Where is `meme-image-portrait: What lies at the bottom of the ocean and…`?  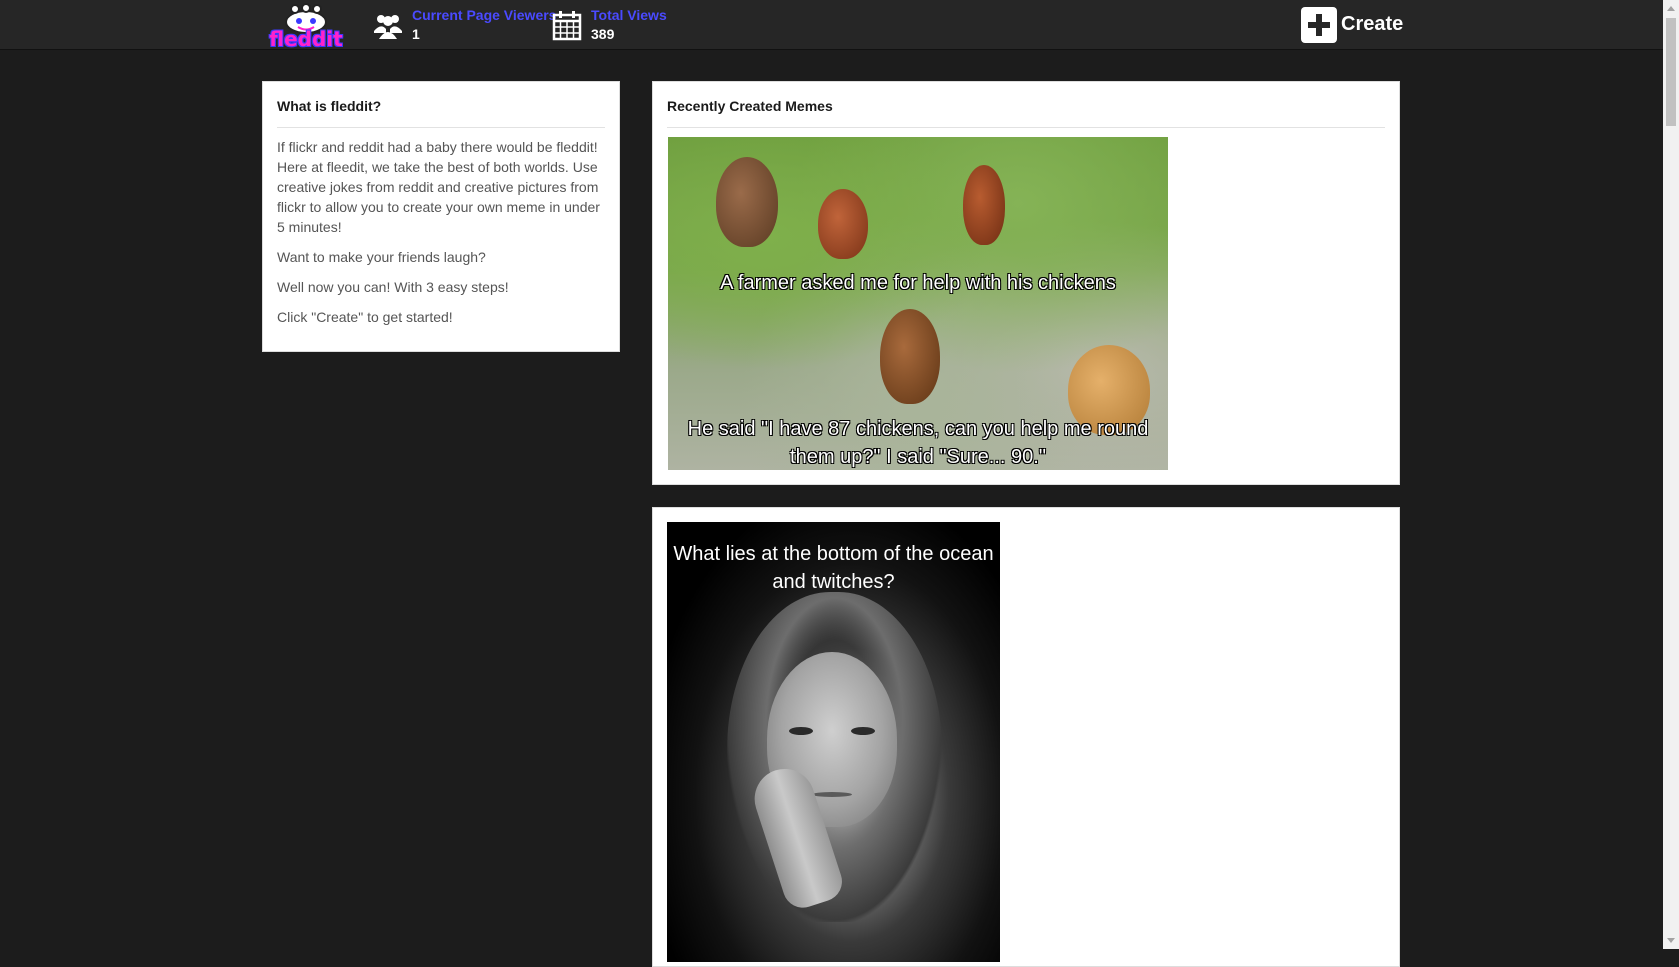 meme-image-portrait: What lies at the bottom of the ocean and… is located at coordinates (833, 742).